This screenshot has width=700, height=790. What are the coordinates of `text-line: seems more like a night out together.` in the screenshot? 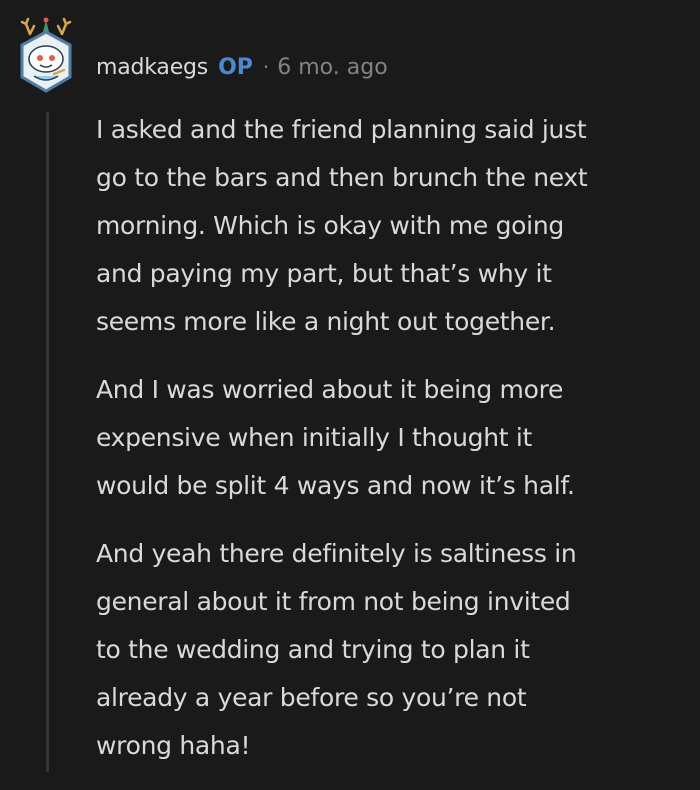 It's located at (326, 321).